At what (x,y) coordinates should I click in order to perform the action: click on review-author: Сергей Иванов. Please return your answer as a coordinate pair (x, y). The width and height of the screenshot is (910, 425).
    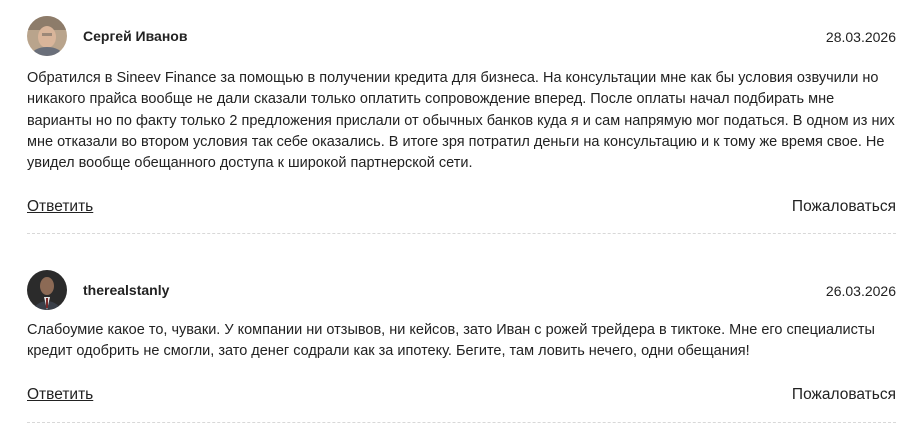
    Looking at the image, I should click on (135, 36).